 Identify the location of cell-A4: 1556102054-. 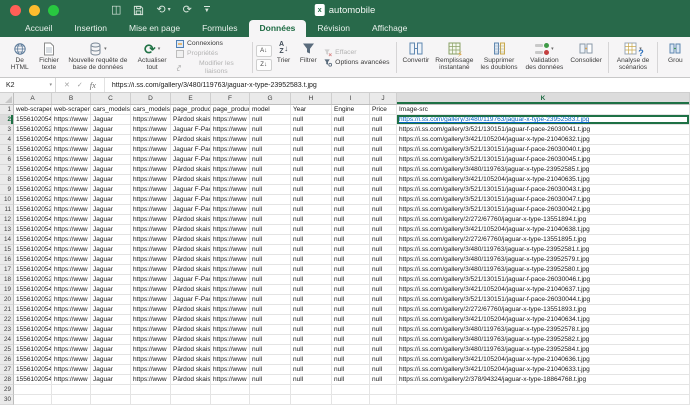
(33, 140).